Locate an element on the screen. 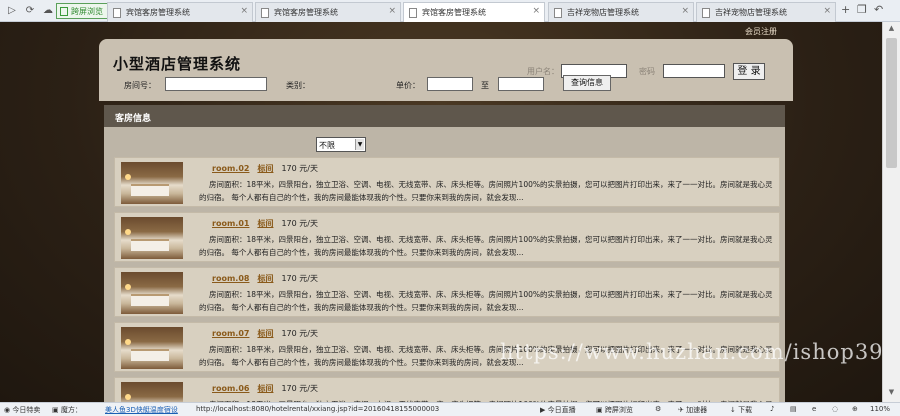 The image size is (900, 416). live-item: ▶ 今日直播 is located at coordinates (558, 410).